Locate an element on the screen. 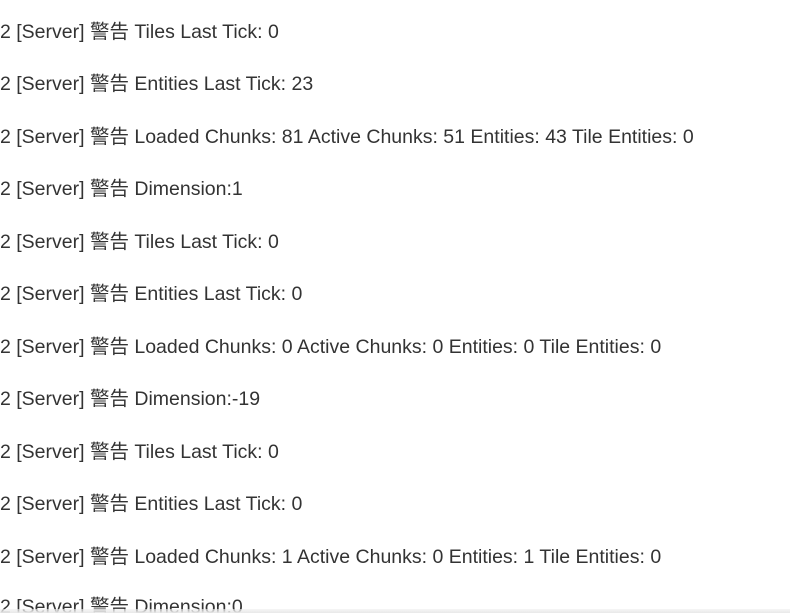 The image size is (790, 613). log-line: 2 [Server] 警告 Dimension:1 is located at coordinates (121, 189).